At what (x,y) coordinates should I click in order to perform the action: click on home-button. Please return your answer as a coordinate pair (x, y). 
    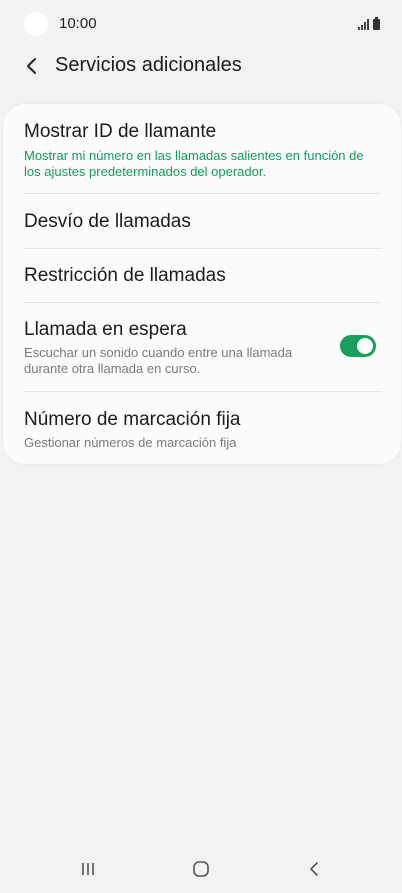
    Looking at the image, I should click on (201, 869).